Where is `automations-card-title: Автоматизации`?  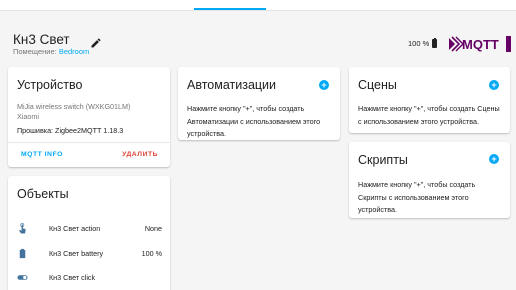 automations-card-title: Автоматизации is located at coordinates (232, 85).